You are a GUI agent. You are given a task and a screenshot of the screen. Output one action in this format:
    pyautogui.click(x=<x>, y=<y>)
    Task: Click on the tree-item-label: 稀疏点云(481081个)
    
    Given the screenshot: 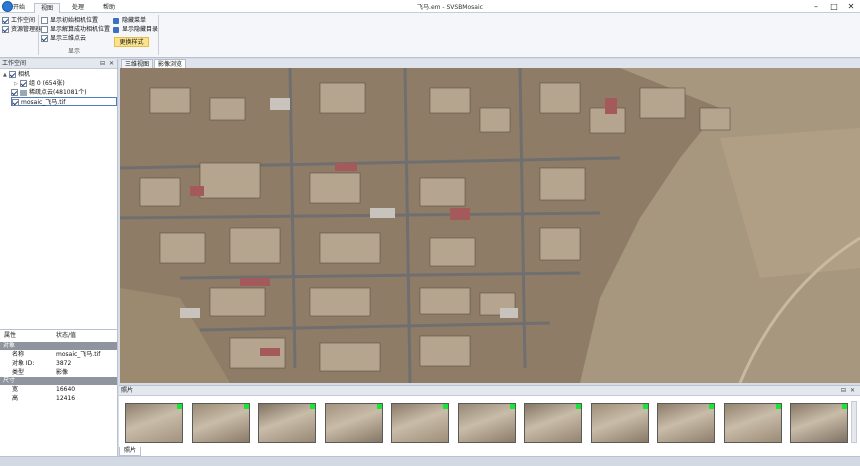 What is the action you would take?
    pyautogui.click(x=58, y=92)
    